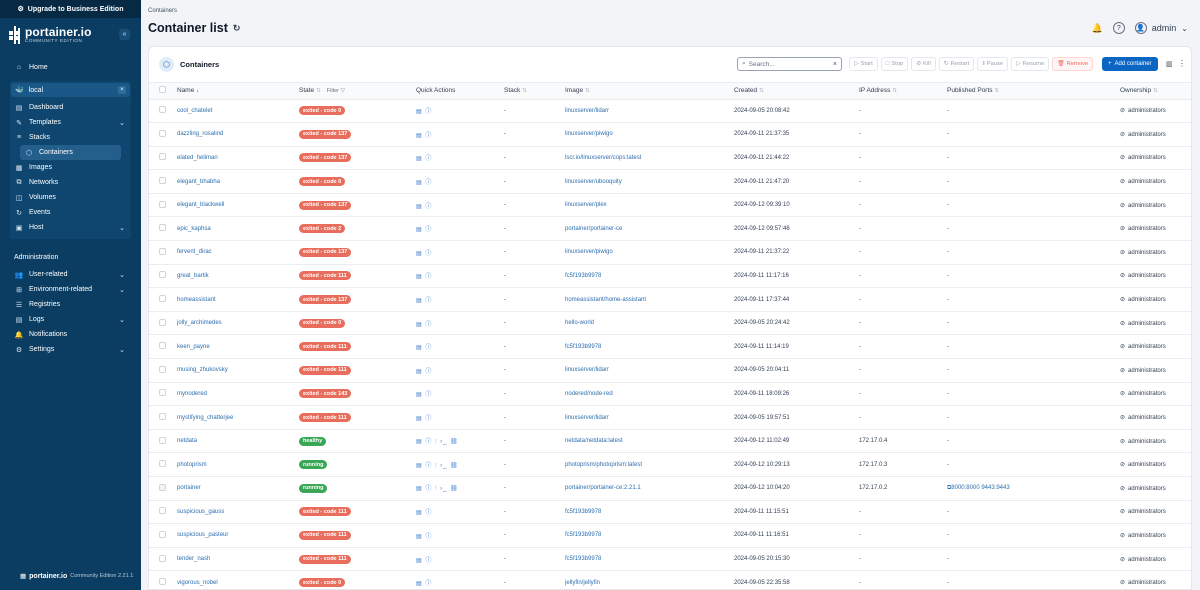 The image size is (1200, 590). I want to click on sidebar-item-images: ▦ Images, so click(70, 167).